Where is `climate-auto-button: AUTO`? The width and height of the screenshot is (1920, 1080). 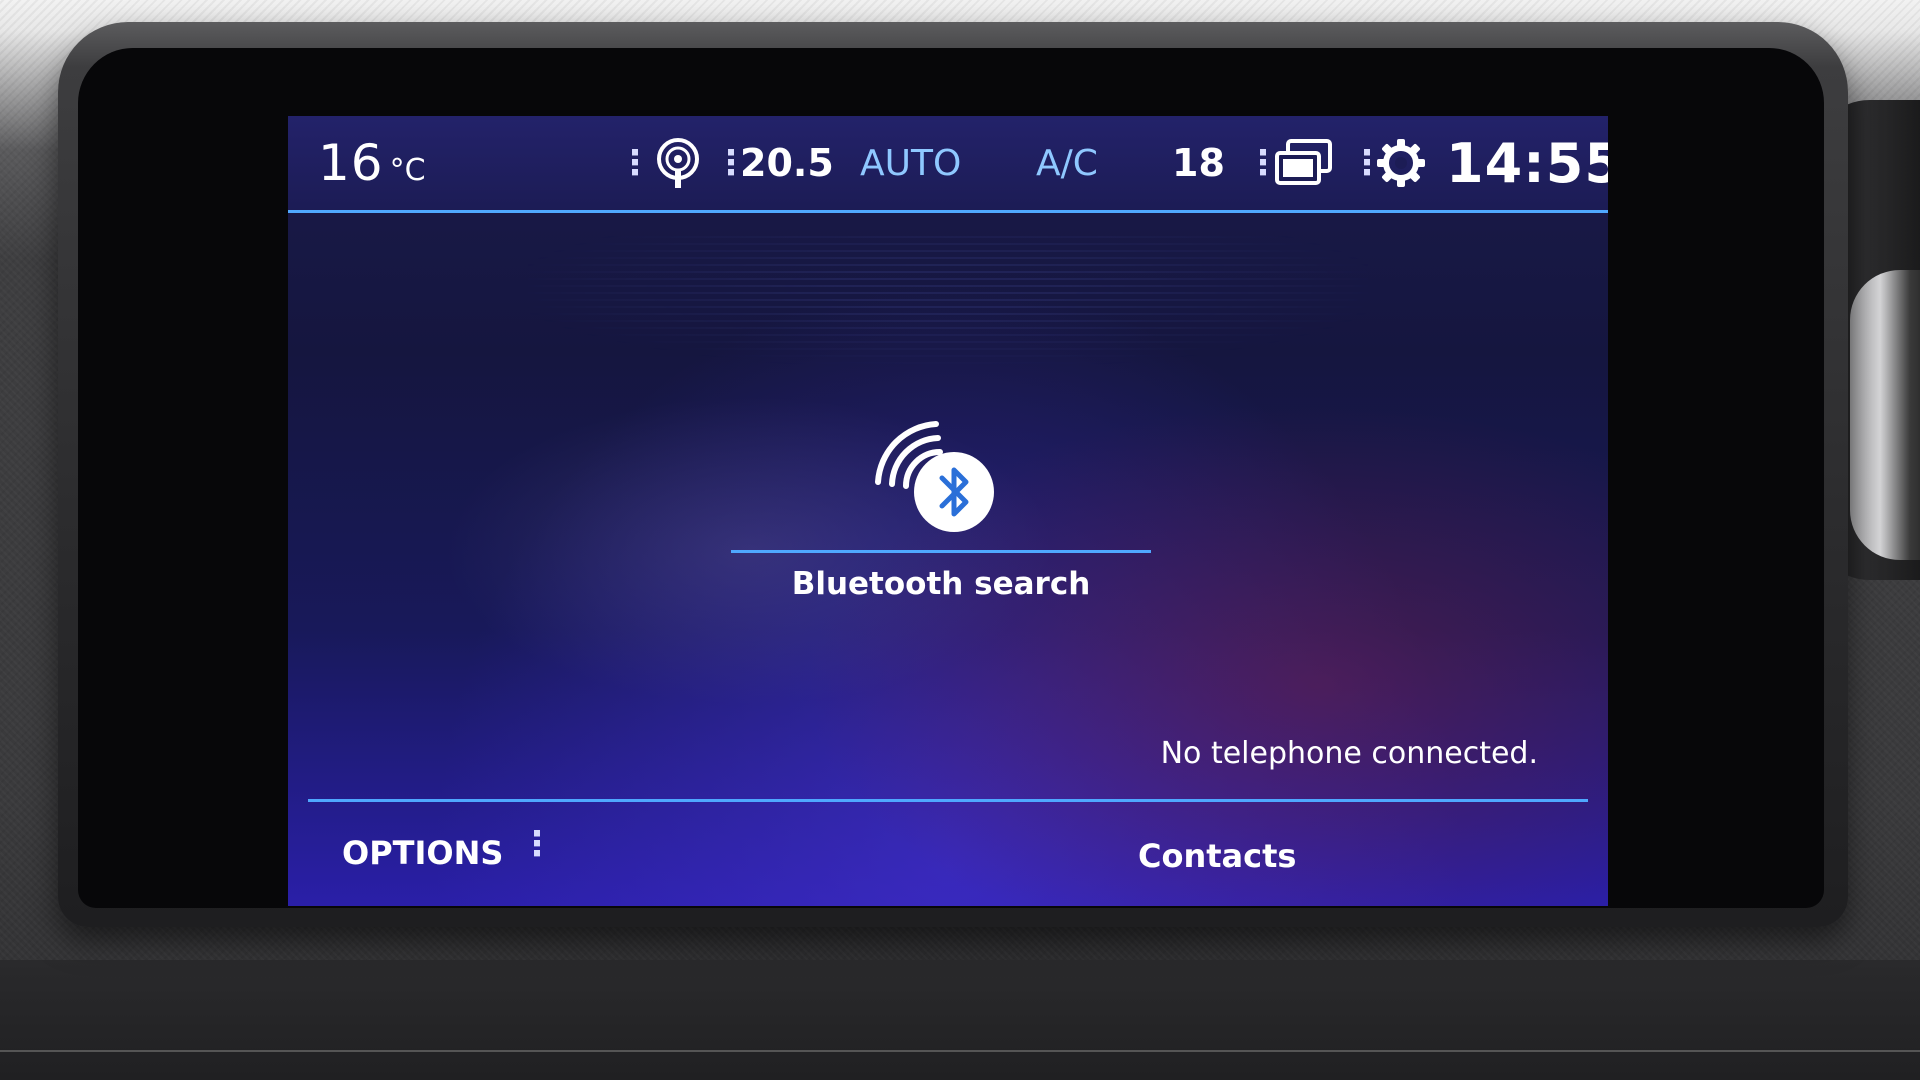 climate-auto-button: AUTO is located at coordinates (910, 163).